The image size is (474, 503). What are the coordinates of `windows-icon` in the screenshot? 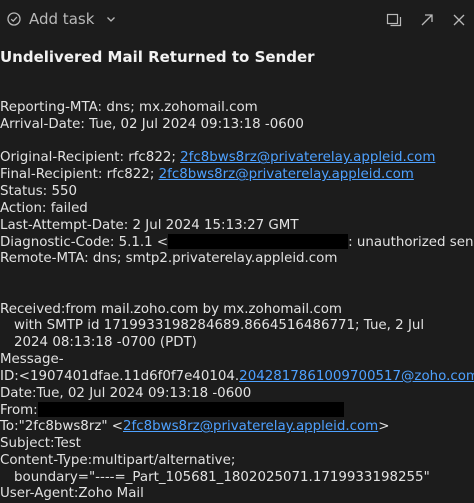 It's located at (394, 20).